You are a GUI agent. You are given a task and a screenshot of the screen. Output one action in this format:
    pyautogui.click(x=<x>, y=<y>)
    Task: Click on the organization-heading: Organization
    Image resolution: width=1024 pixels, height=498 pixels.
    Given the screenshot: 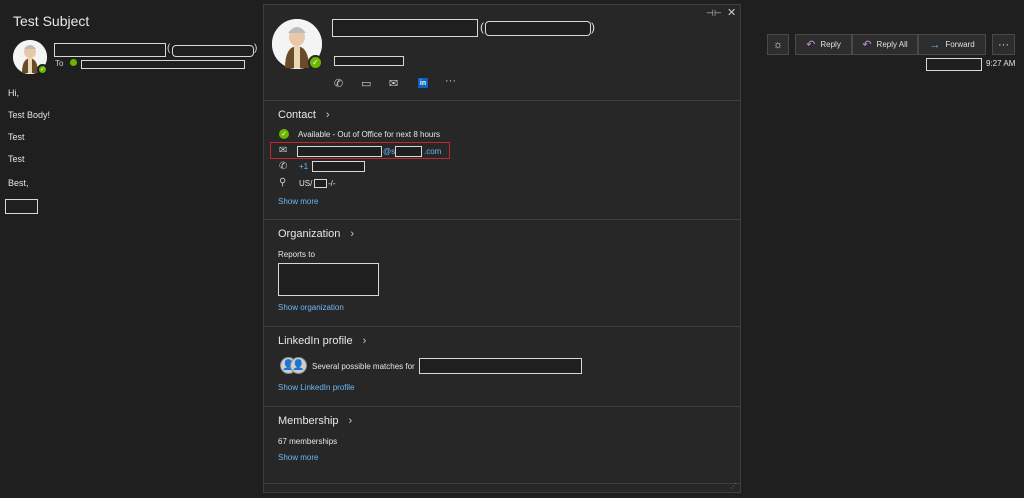 What is the action you would take?
    pyautogui.click(x=309, y=234)
    